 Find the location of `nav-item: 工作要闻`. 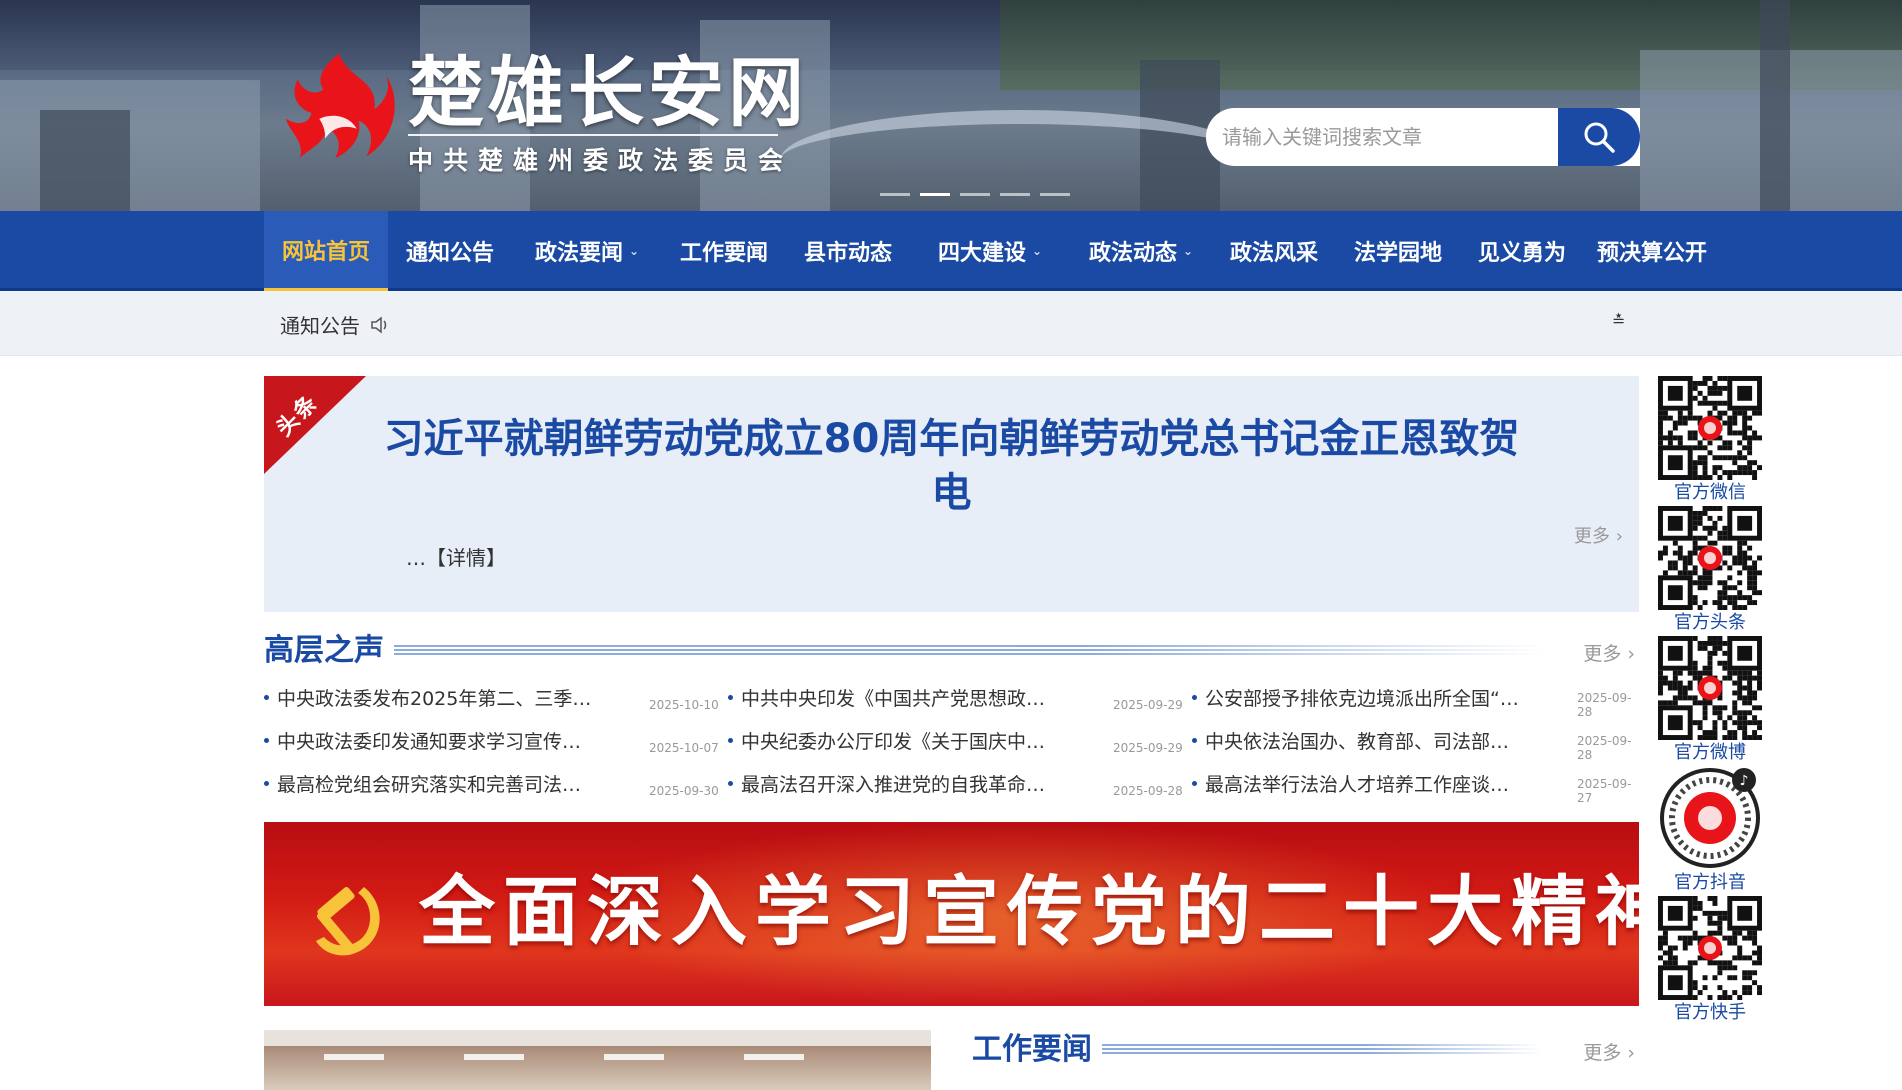

nav-item: 工作要闻 is located at coordinates (724, 251).